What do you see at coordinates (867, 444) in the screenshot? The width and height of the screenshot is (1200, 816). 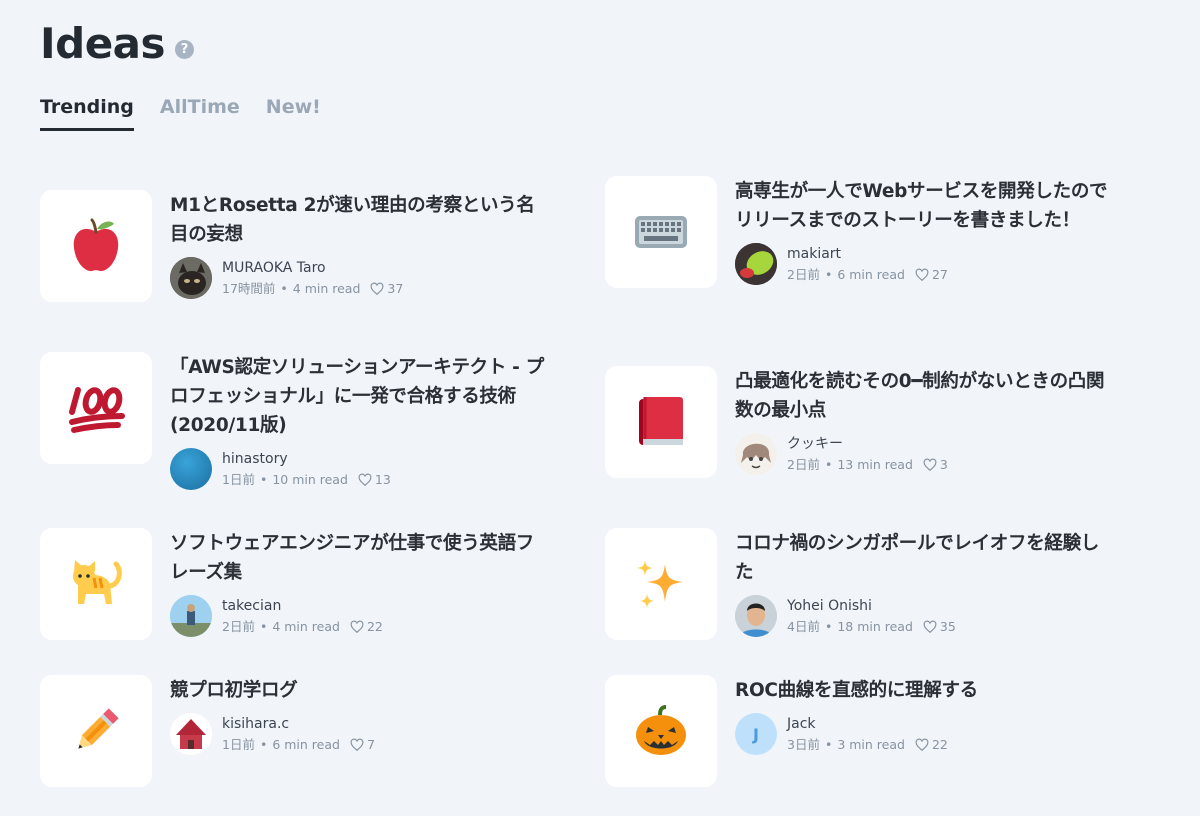 I see `author-name: クッキー` at bounding box center [867, 444].